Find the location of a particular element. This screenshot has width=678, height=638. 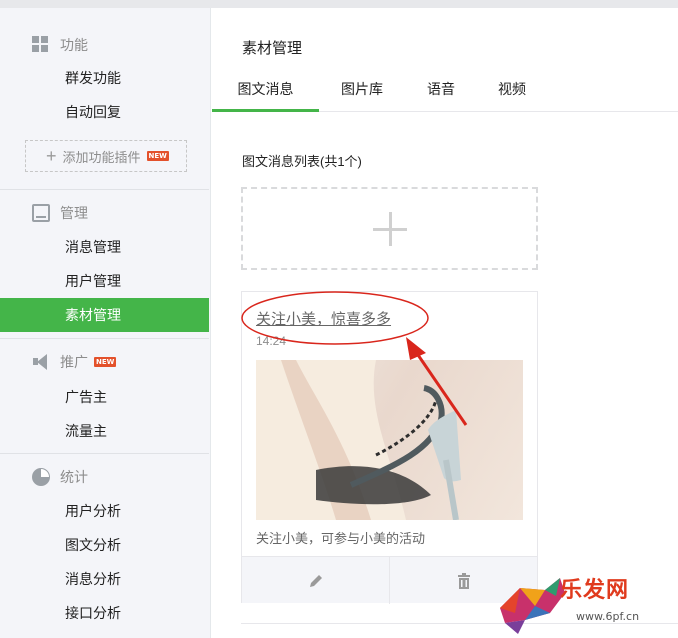

annotation-arrow-line is located at coordinates (441, 388).